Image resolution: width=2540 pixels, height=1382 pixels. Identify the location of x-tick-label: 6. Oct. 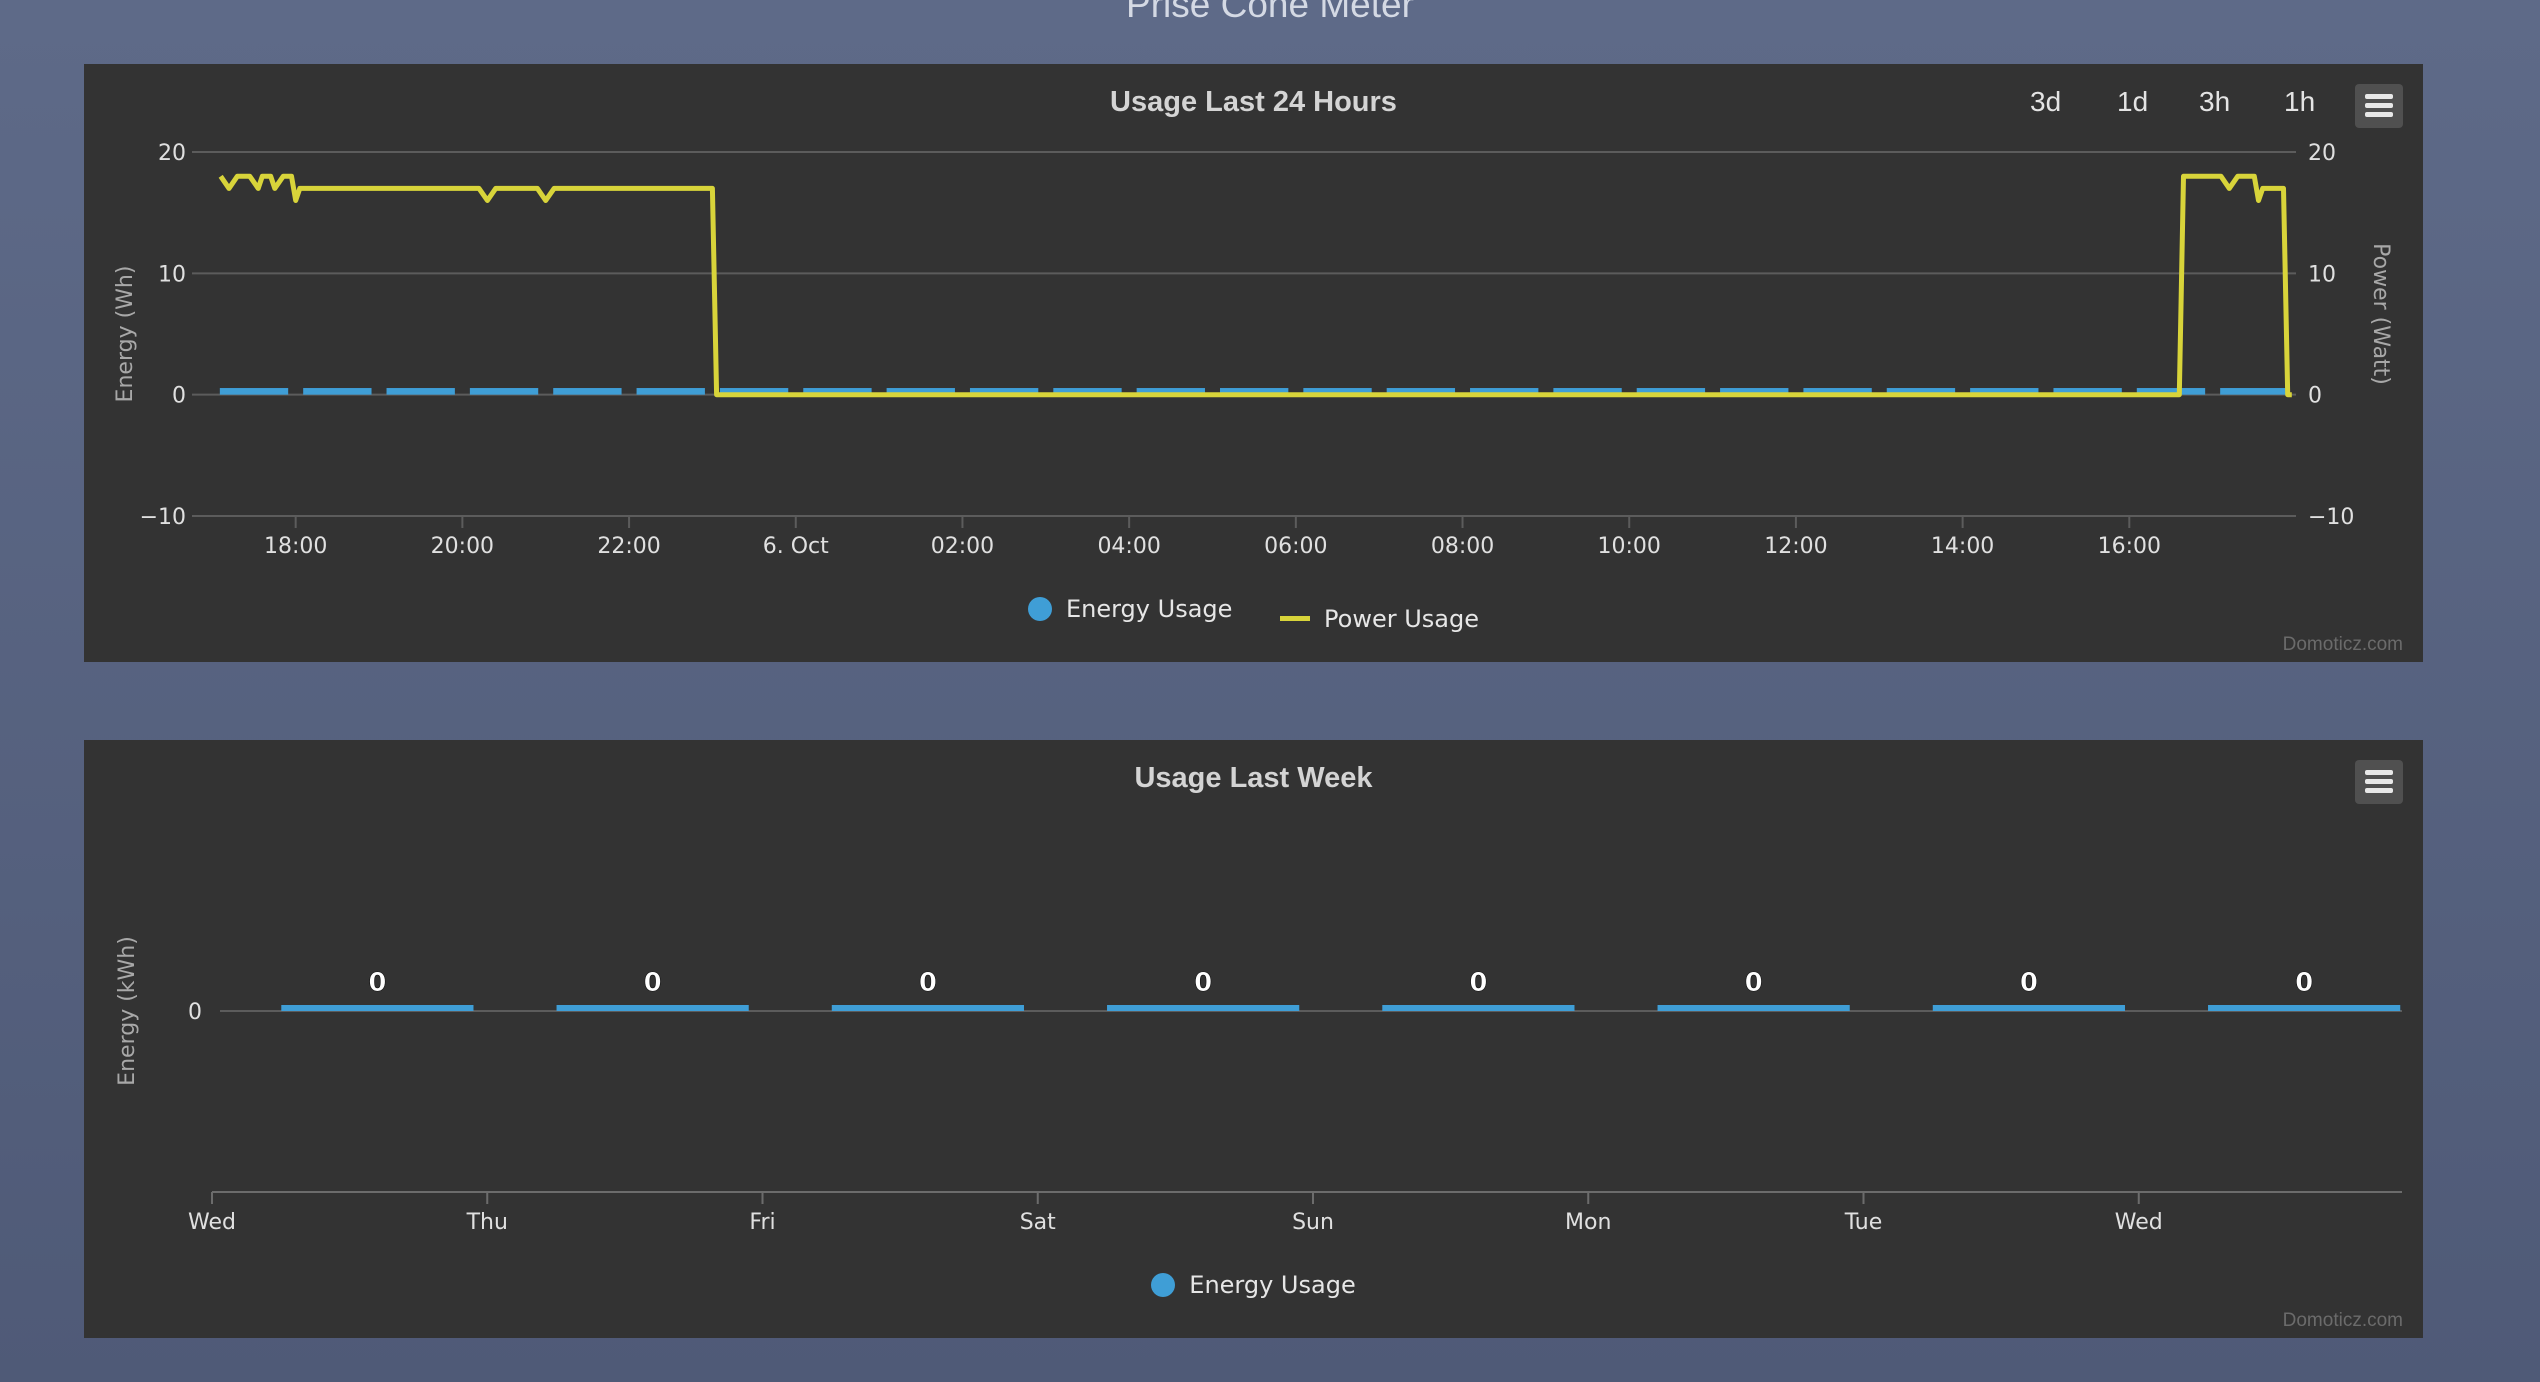
(796, 546).